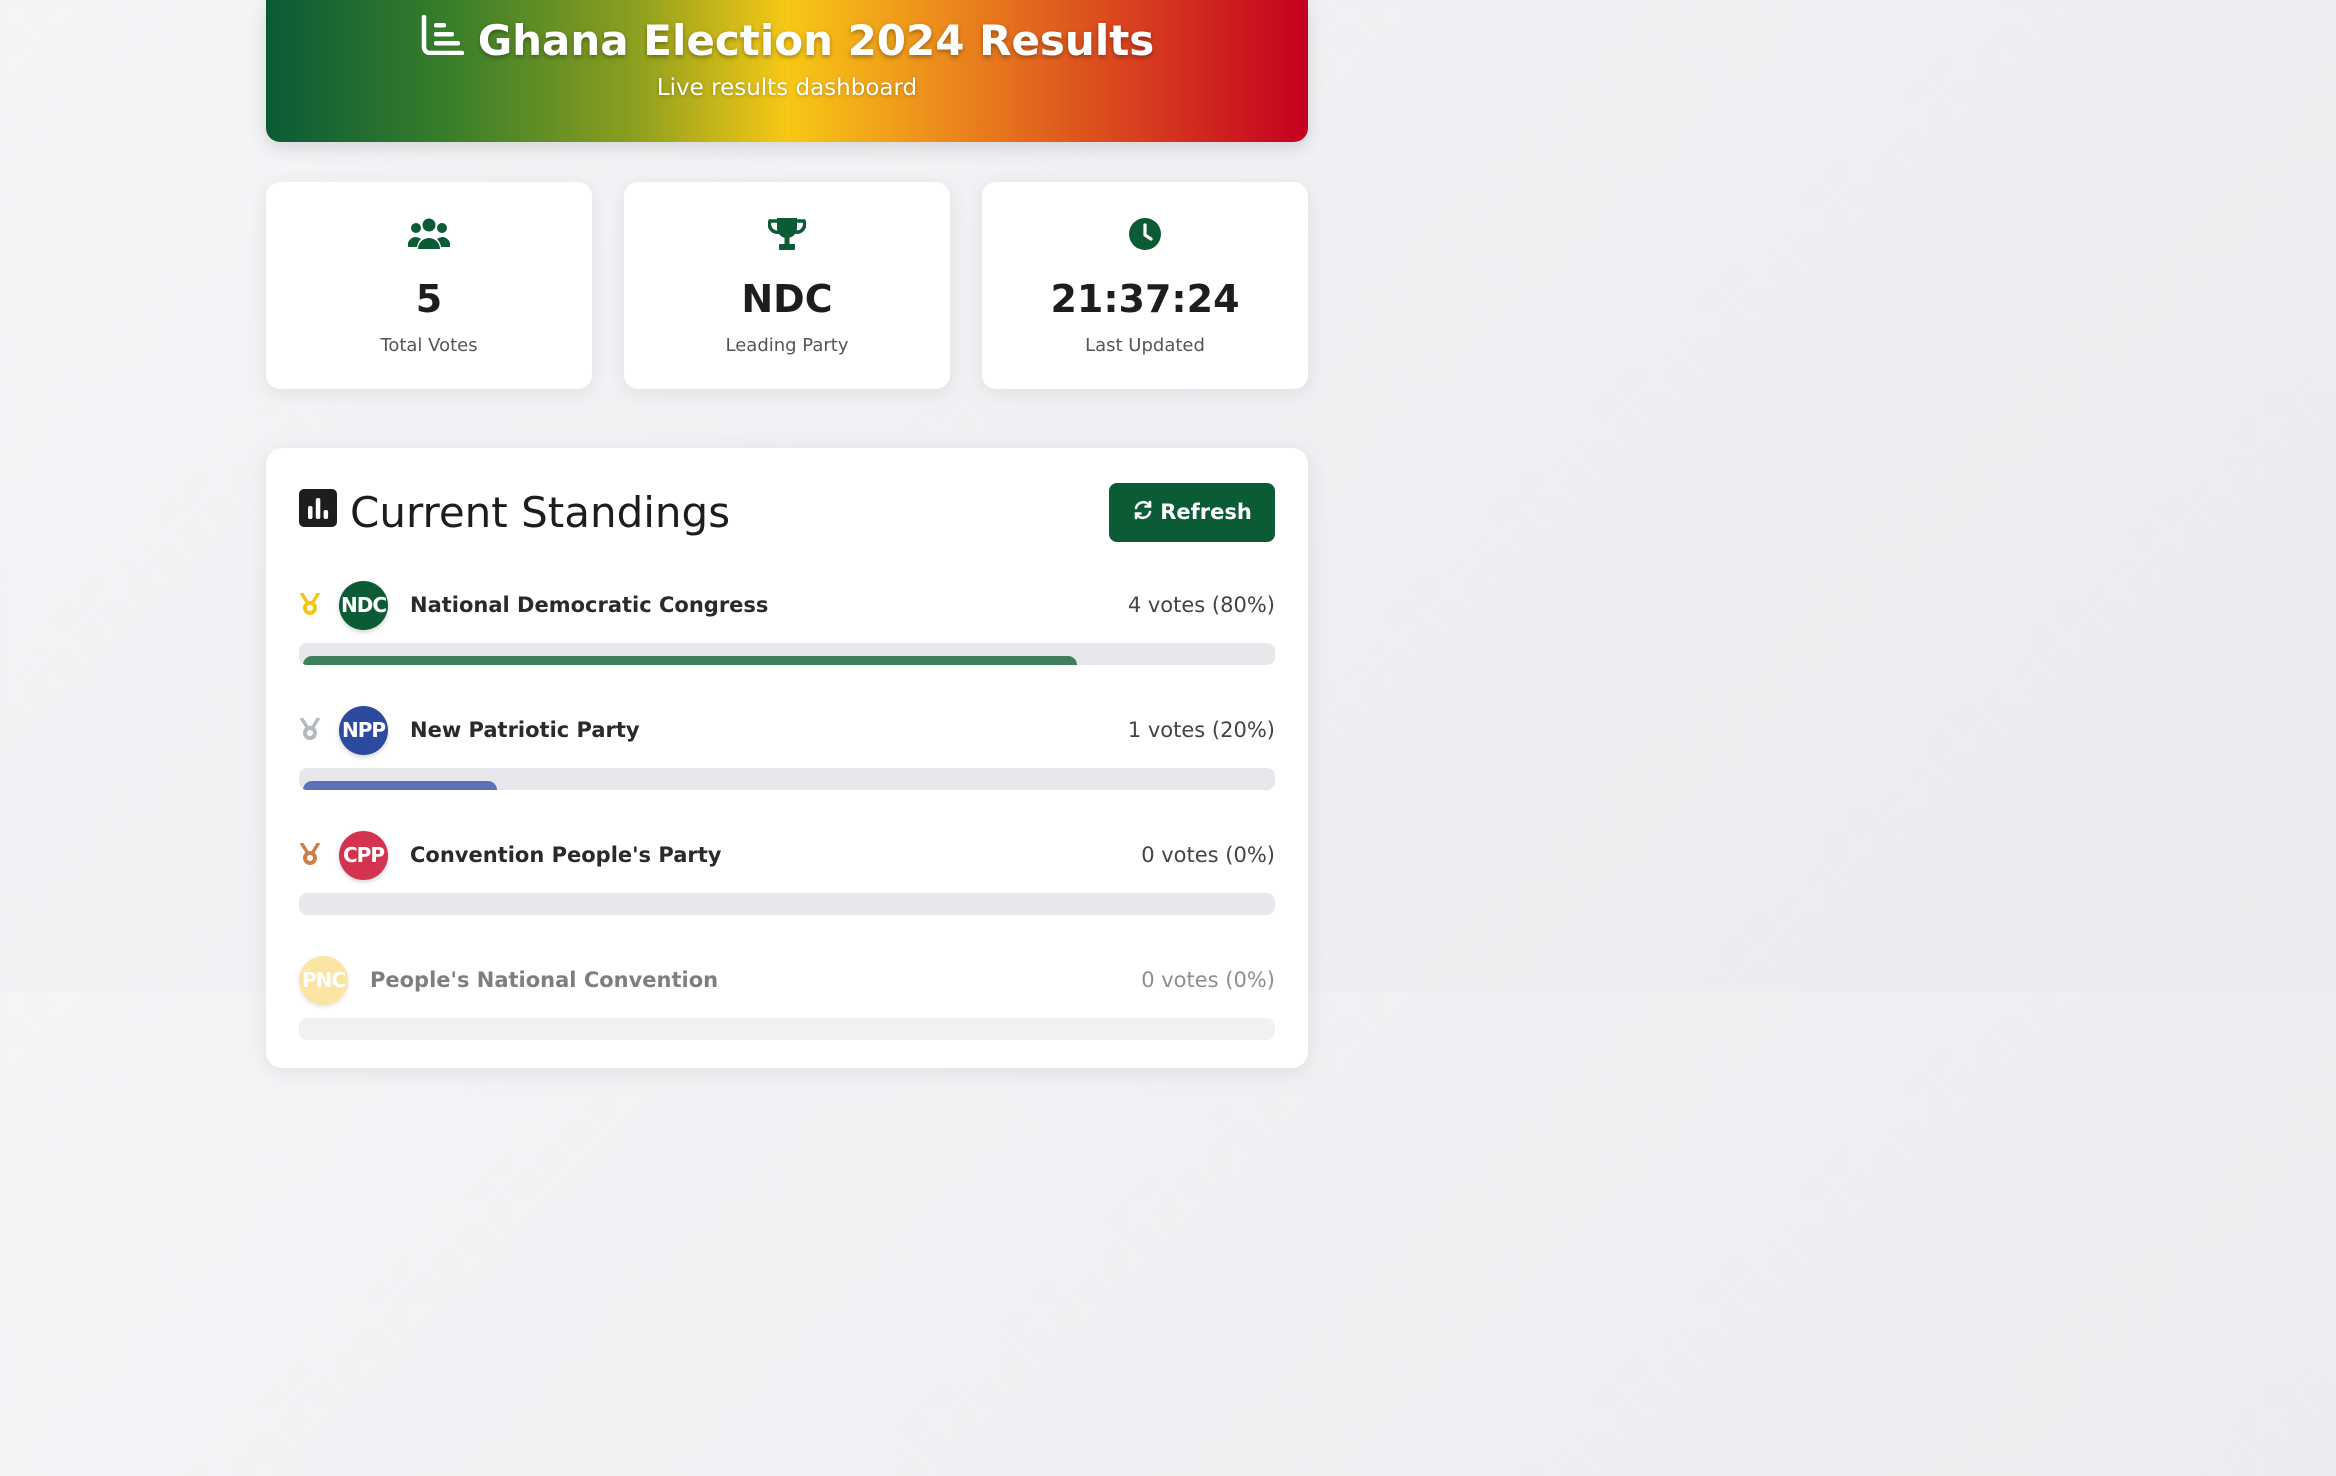  I want to click on party-name: Convention People's Party, so click(566, 855).